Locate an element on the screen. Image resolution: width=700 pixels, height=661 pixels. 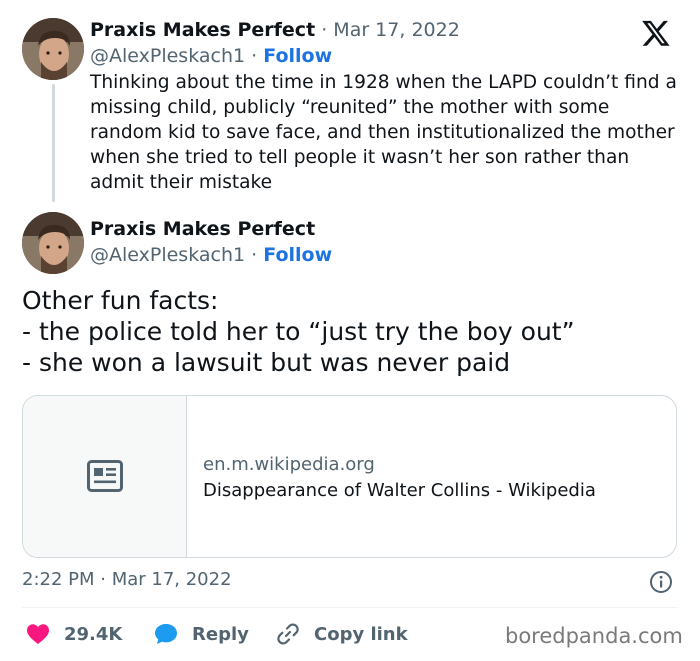
reply-label: Reply is located at coordinates (220, 634).